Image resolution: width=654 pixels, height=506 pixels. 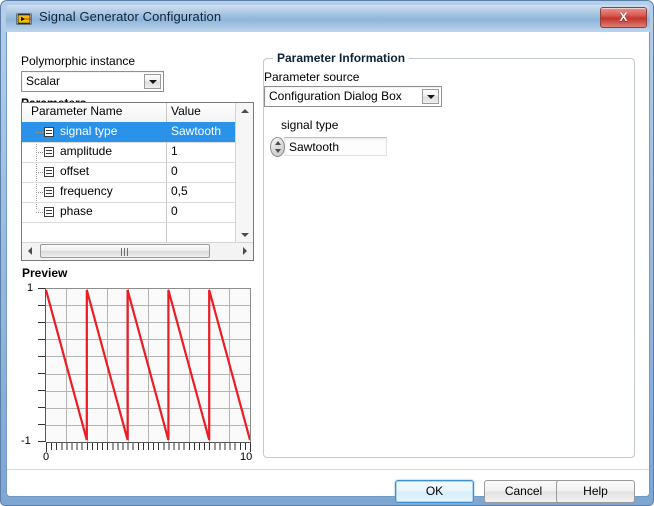 What do you see at coordinates (43, 81) in the screenshot?
I see `polymorphic-instance-value: Scalar` at bounding box center [43, 81].